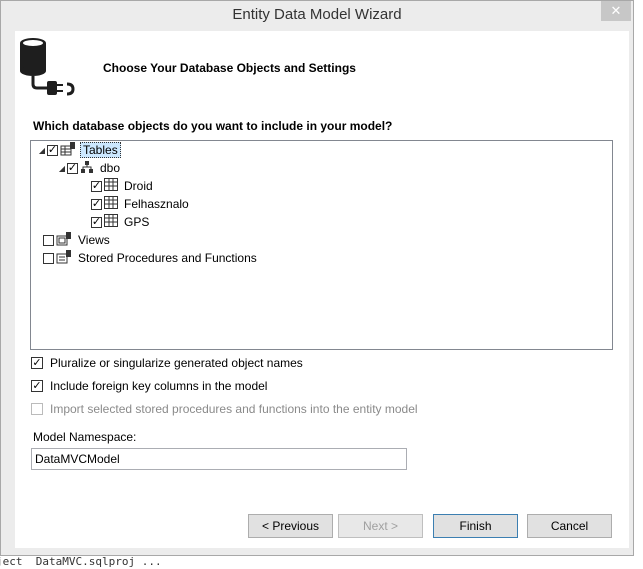  Describe the element at coordinates (37, 363) in the screenshot. I see `pluralize-checkbox` at that location.